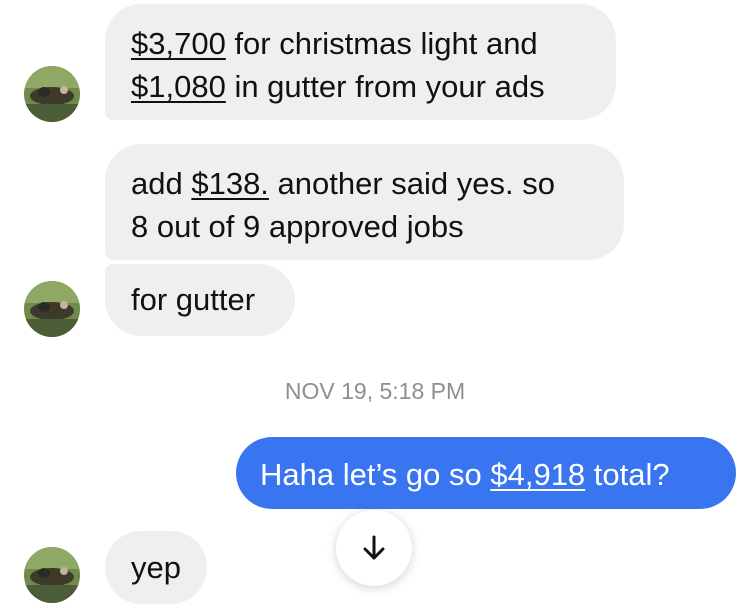 The image size is (750, 613). I want to click on message-text: yep, so click(156, 567).